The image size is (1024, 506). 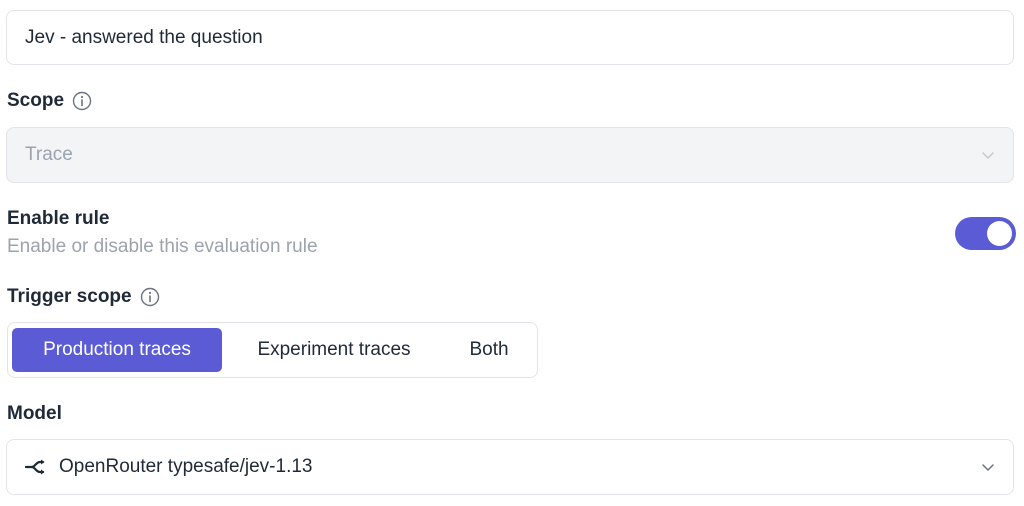 I want to click on trigger-scope-label: Trigger scope, so click(x=83, y=297).